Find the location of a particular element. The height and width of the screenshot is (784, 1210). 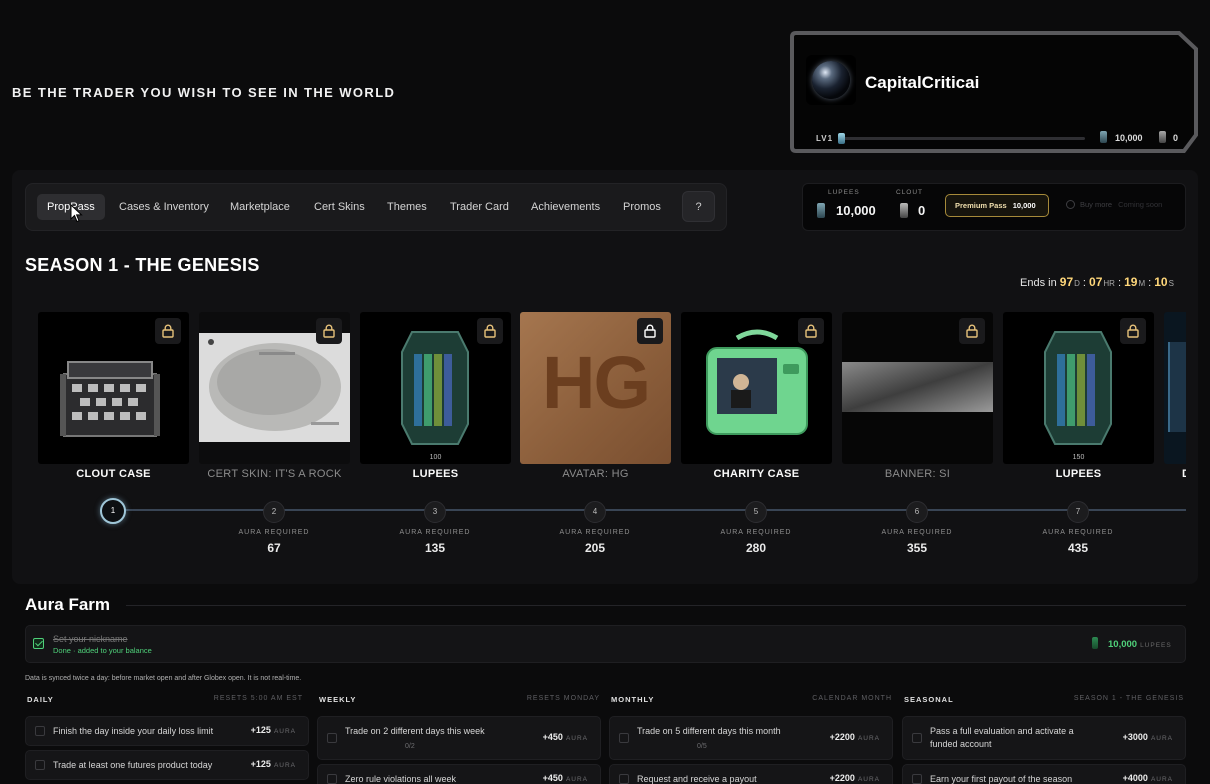

task-row: Request and receive a payout +2200 AURA is located at coordinates (751, 774).